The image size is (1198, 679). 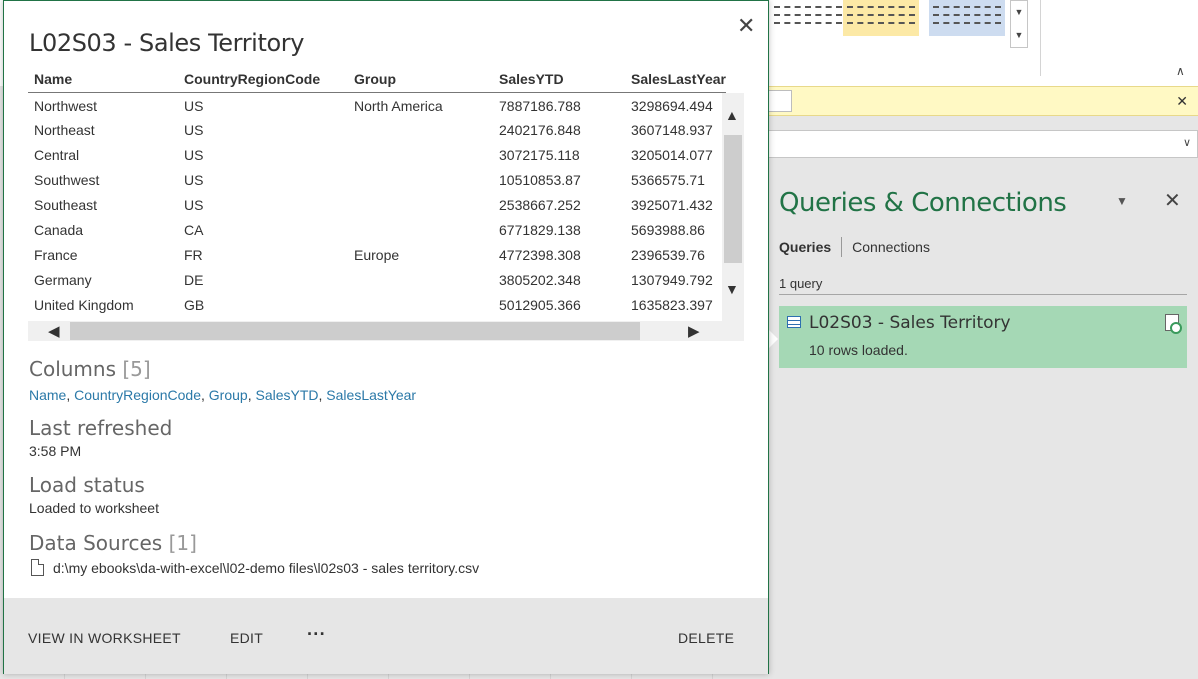 What do you see at coordinates (540, 304) in the screenshot?
I see `table-cell: 5012905.366` at bounding box center [540, 304].